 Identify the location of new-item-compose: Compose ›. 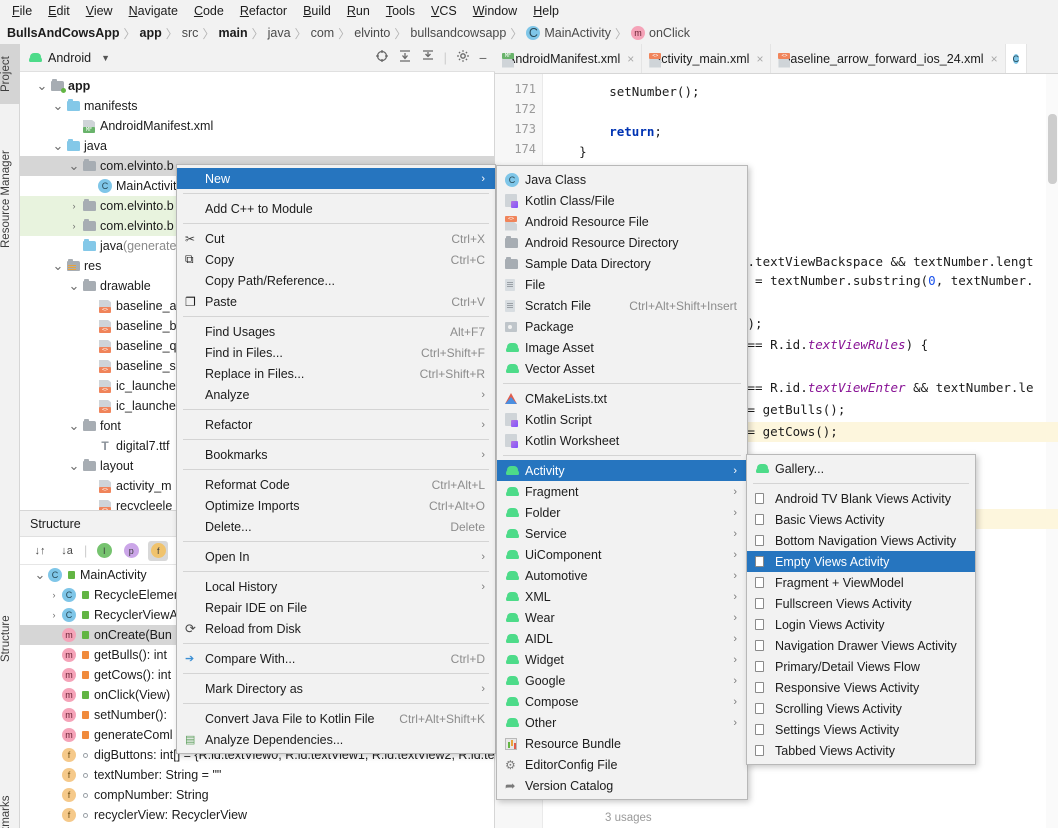
(622, 701).